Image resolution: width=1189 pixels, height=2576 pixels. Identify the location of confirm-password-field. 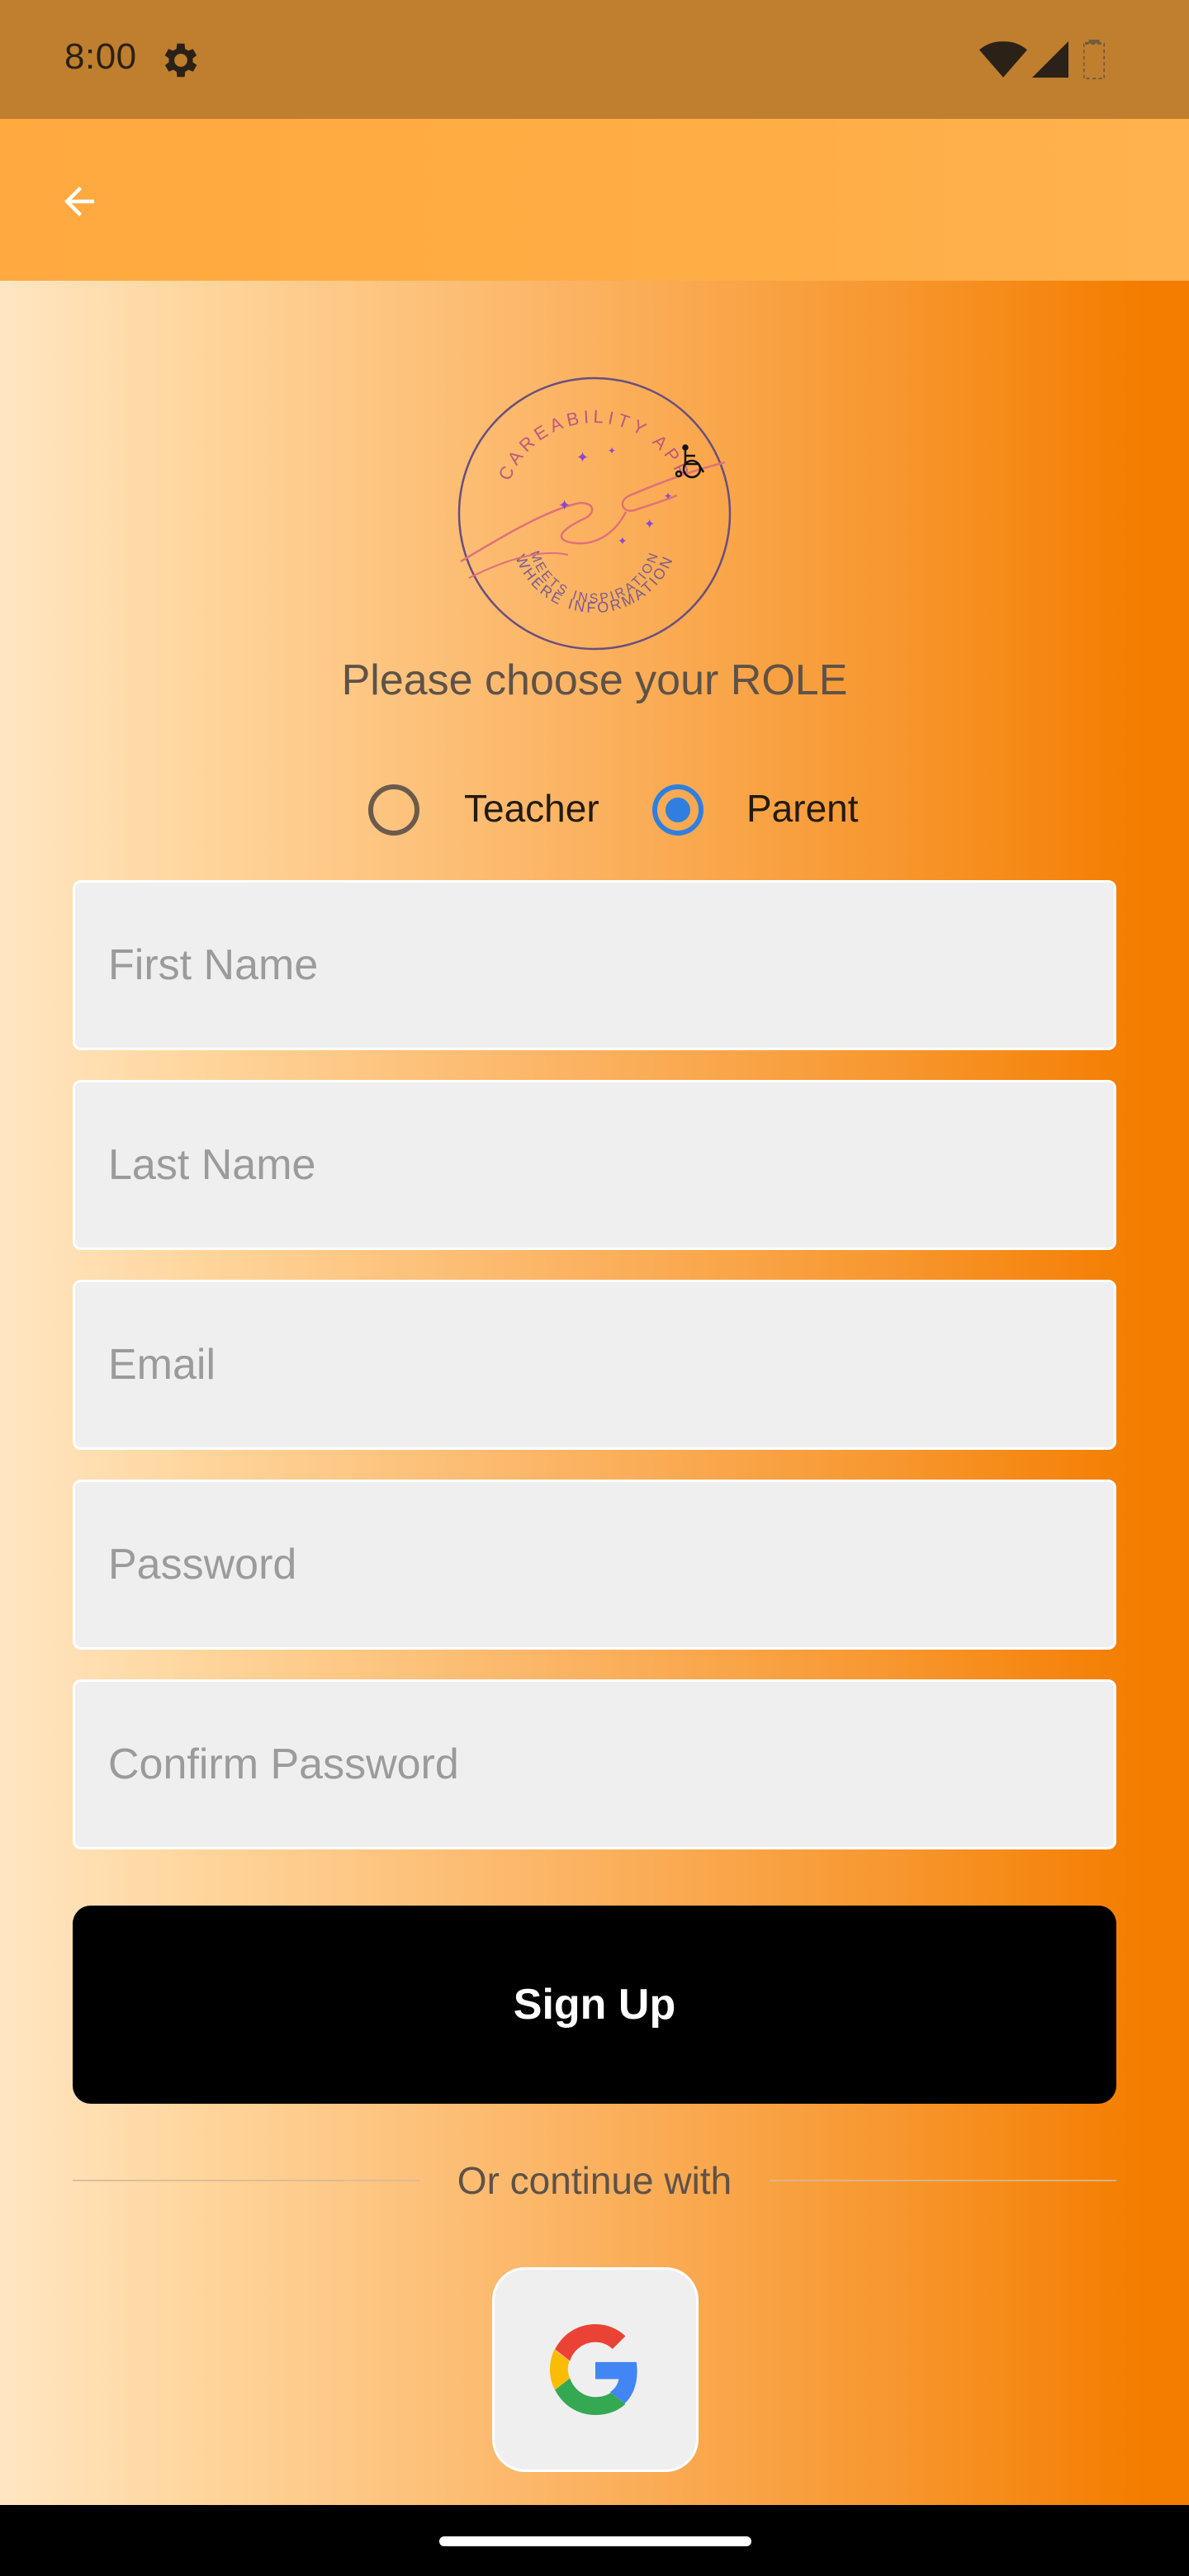
(594, 1764).